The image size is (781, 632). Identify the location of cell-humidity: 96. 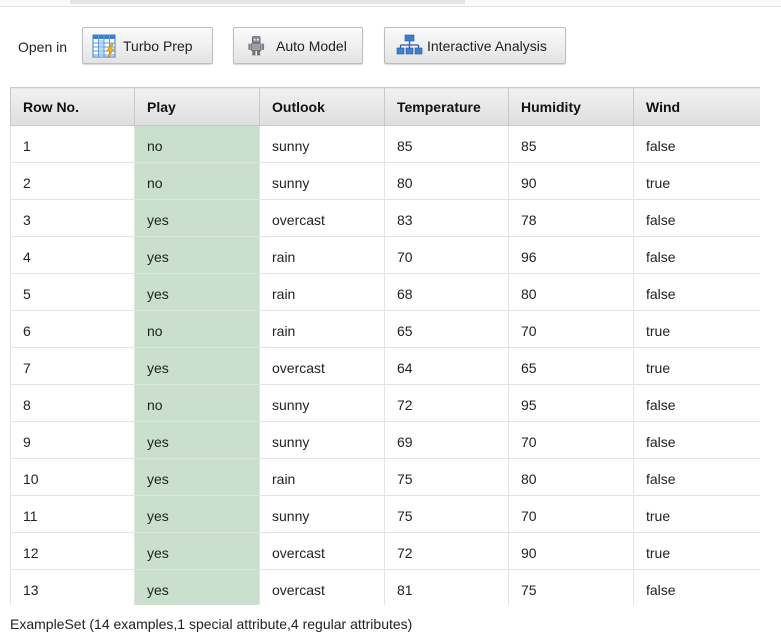
(571, 255).